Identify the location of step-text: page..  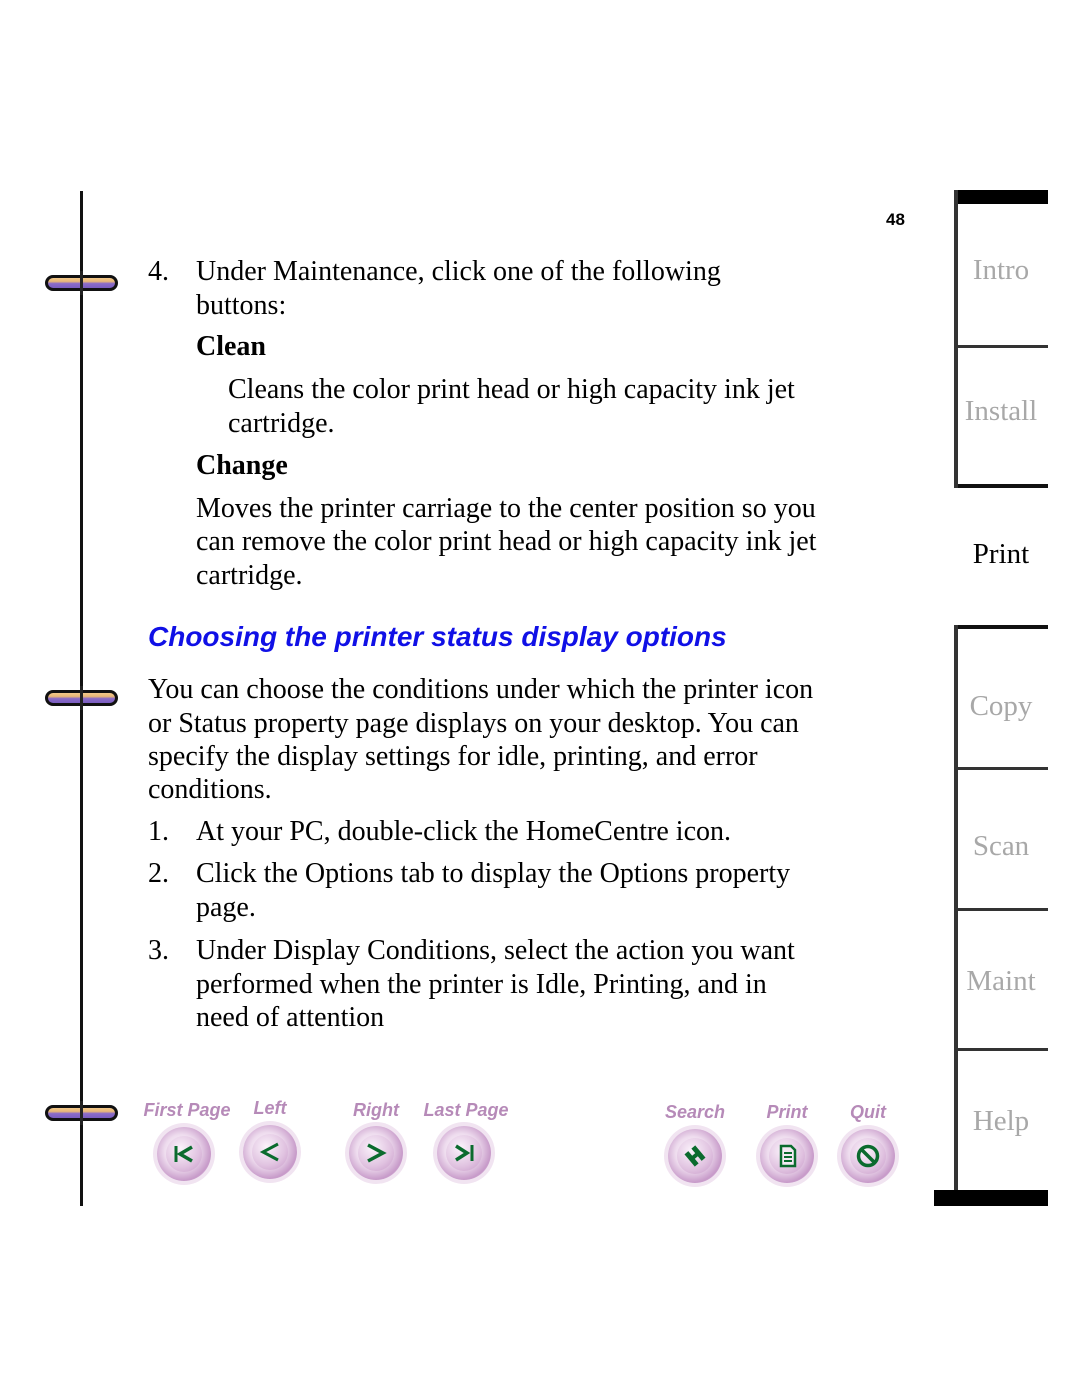
(226, 907).